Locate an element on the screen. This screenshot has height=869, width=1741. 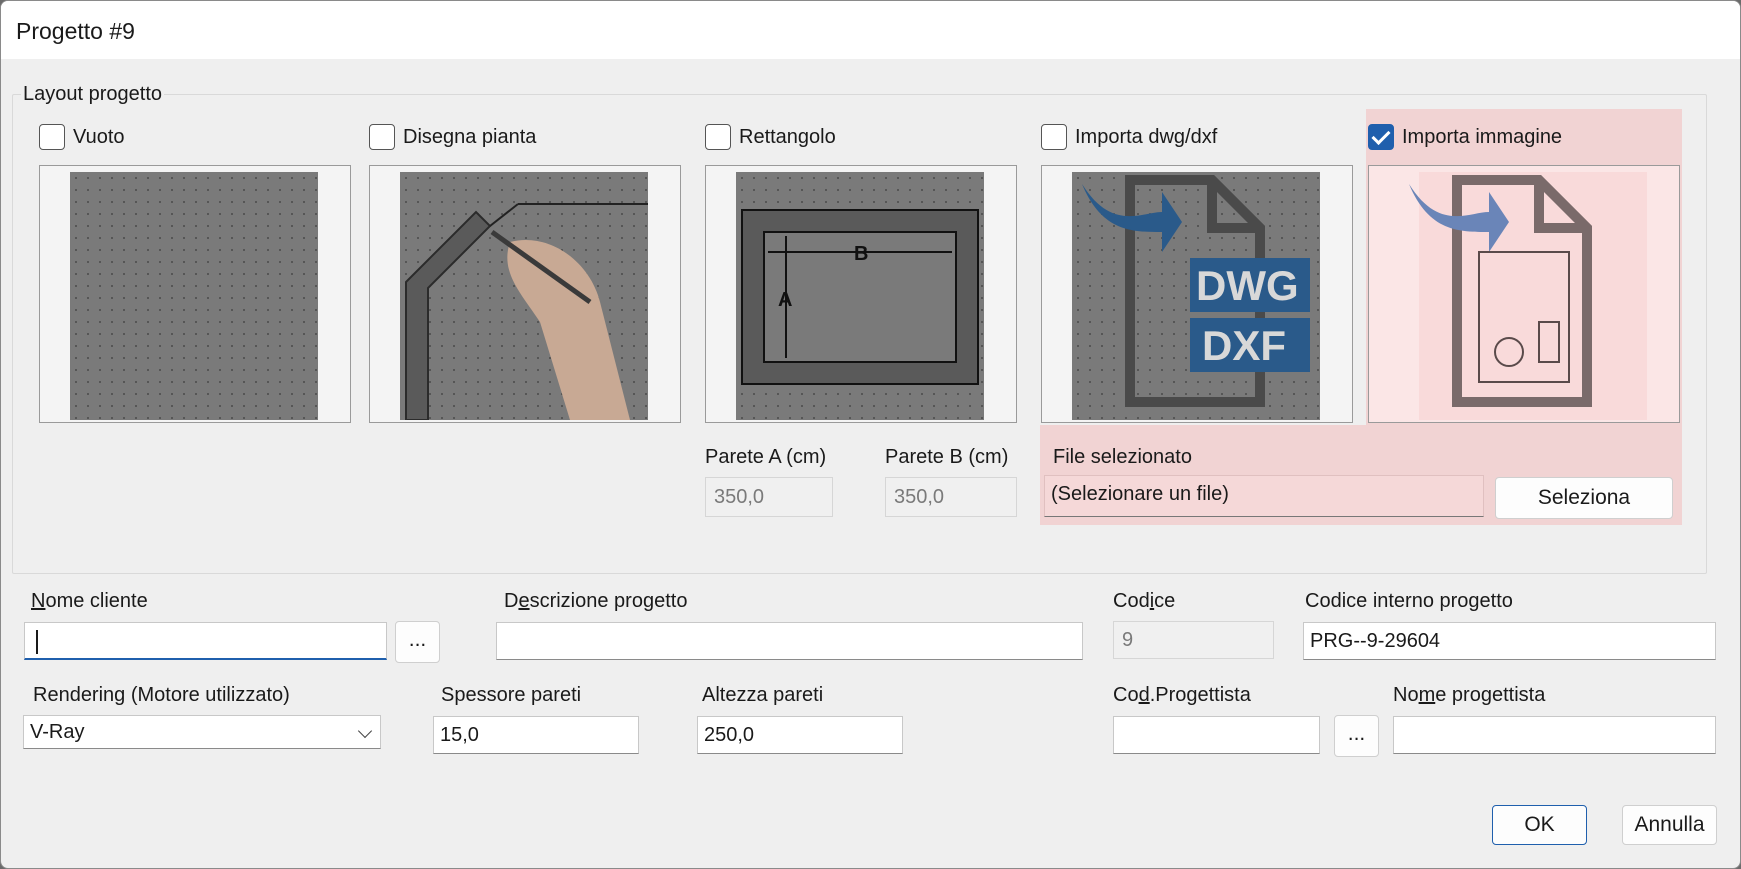
importa-dwg-label: Importa dwg/dxf is located at coordinates (1146, 136).